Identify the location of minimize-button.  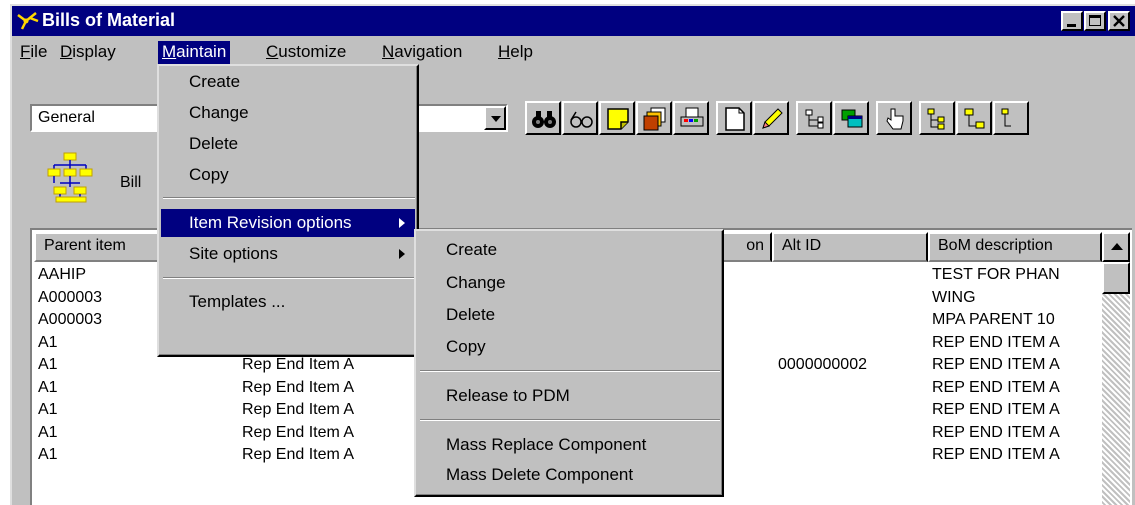
(1072, 21).